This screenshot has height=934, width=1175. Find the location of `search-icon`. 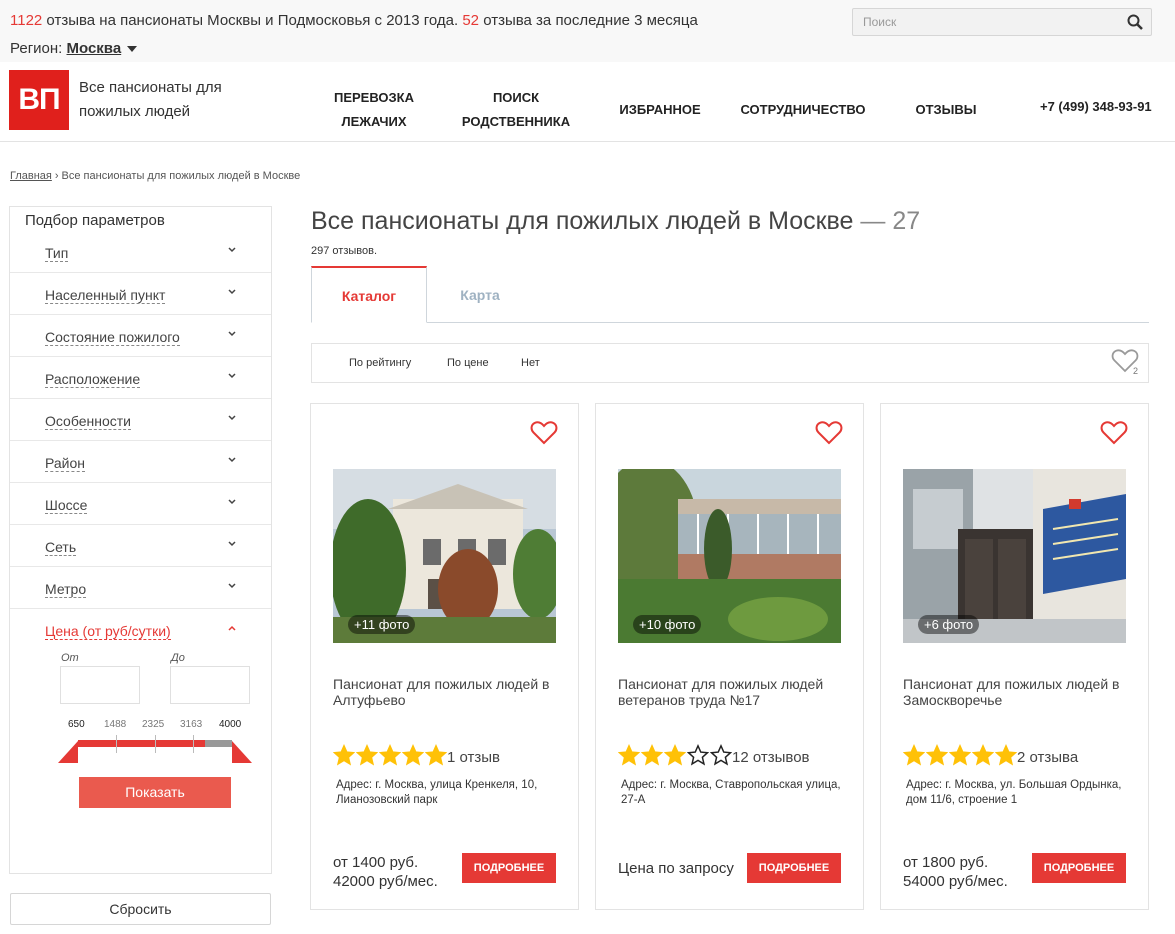

search-icon is located at coordinates (1135, 22).